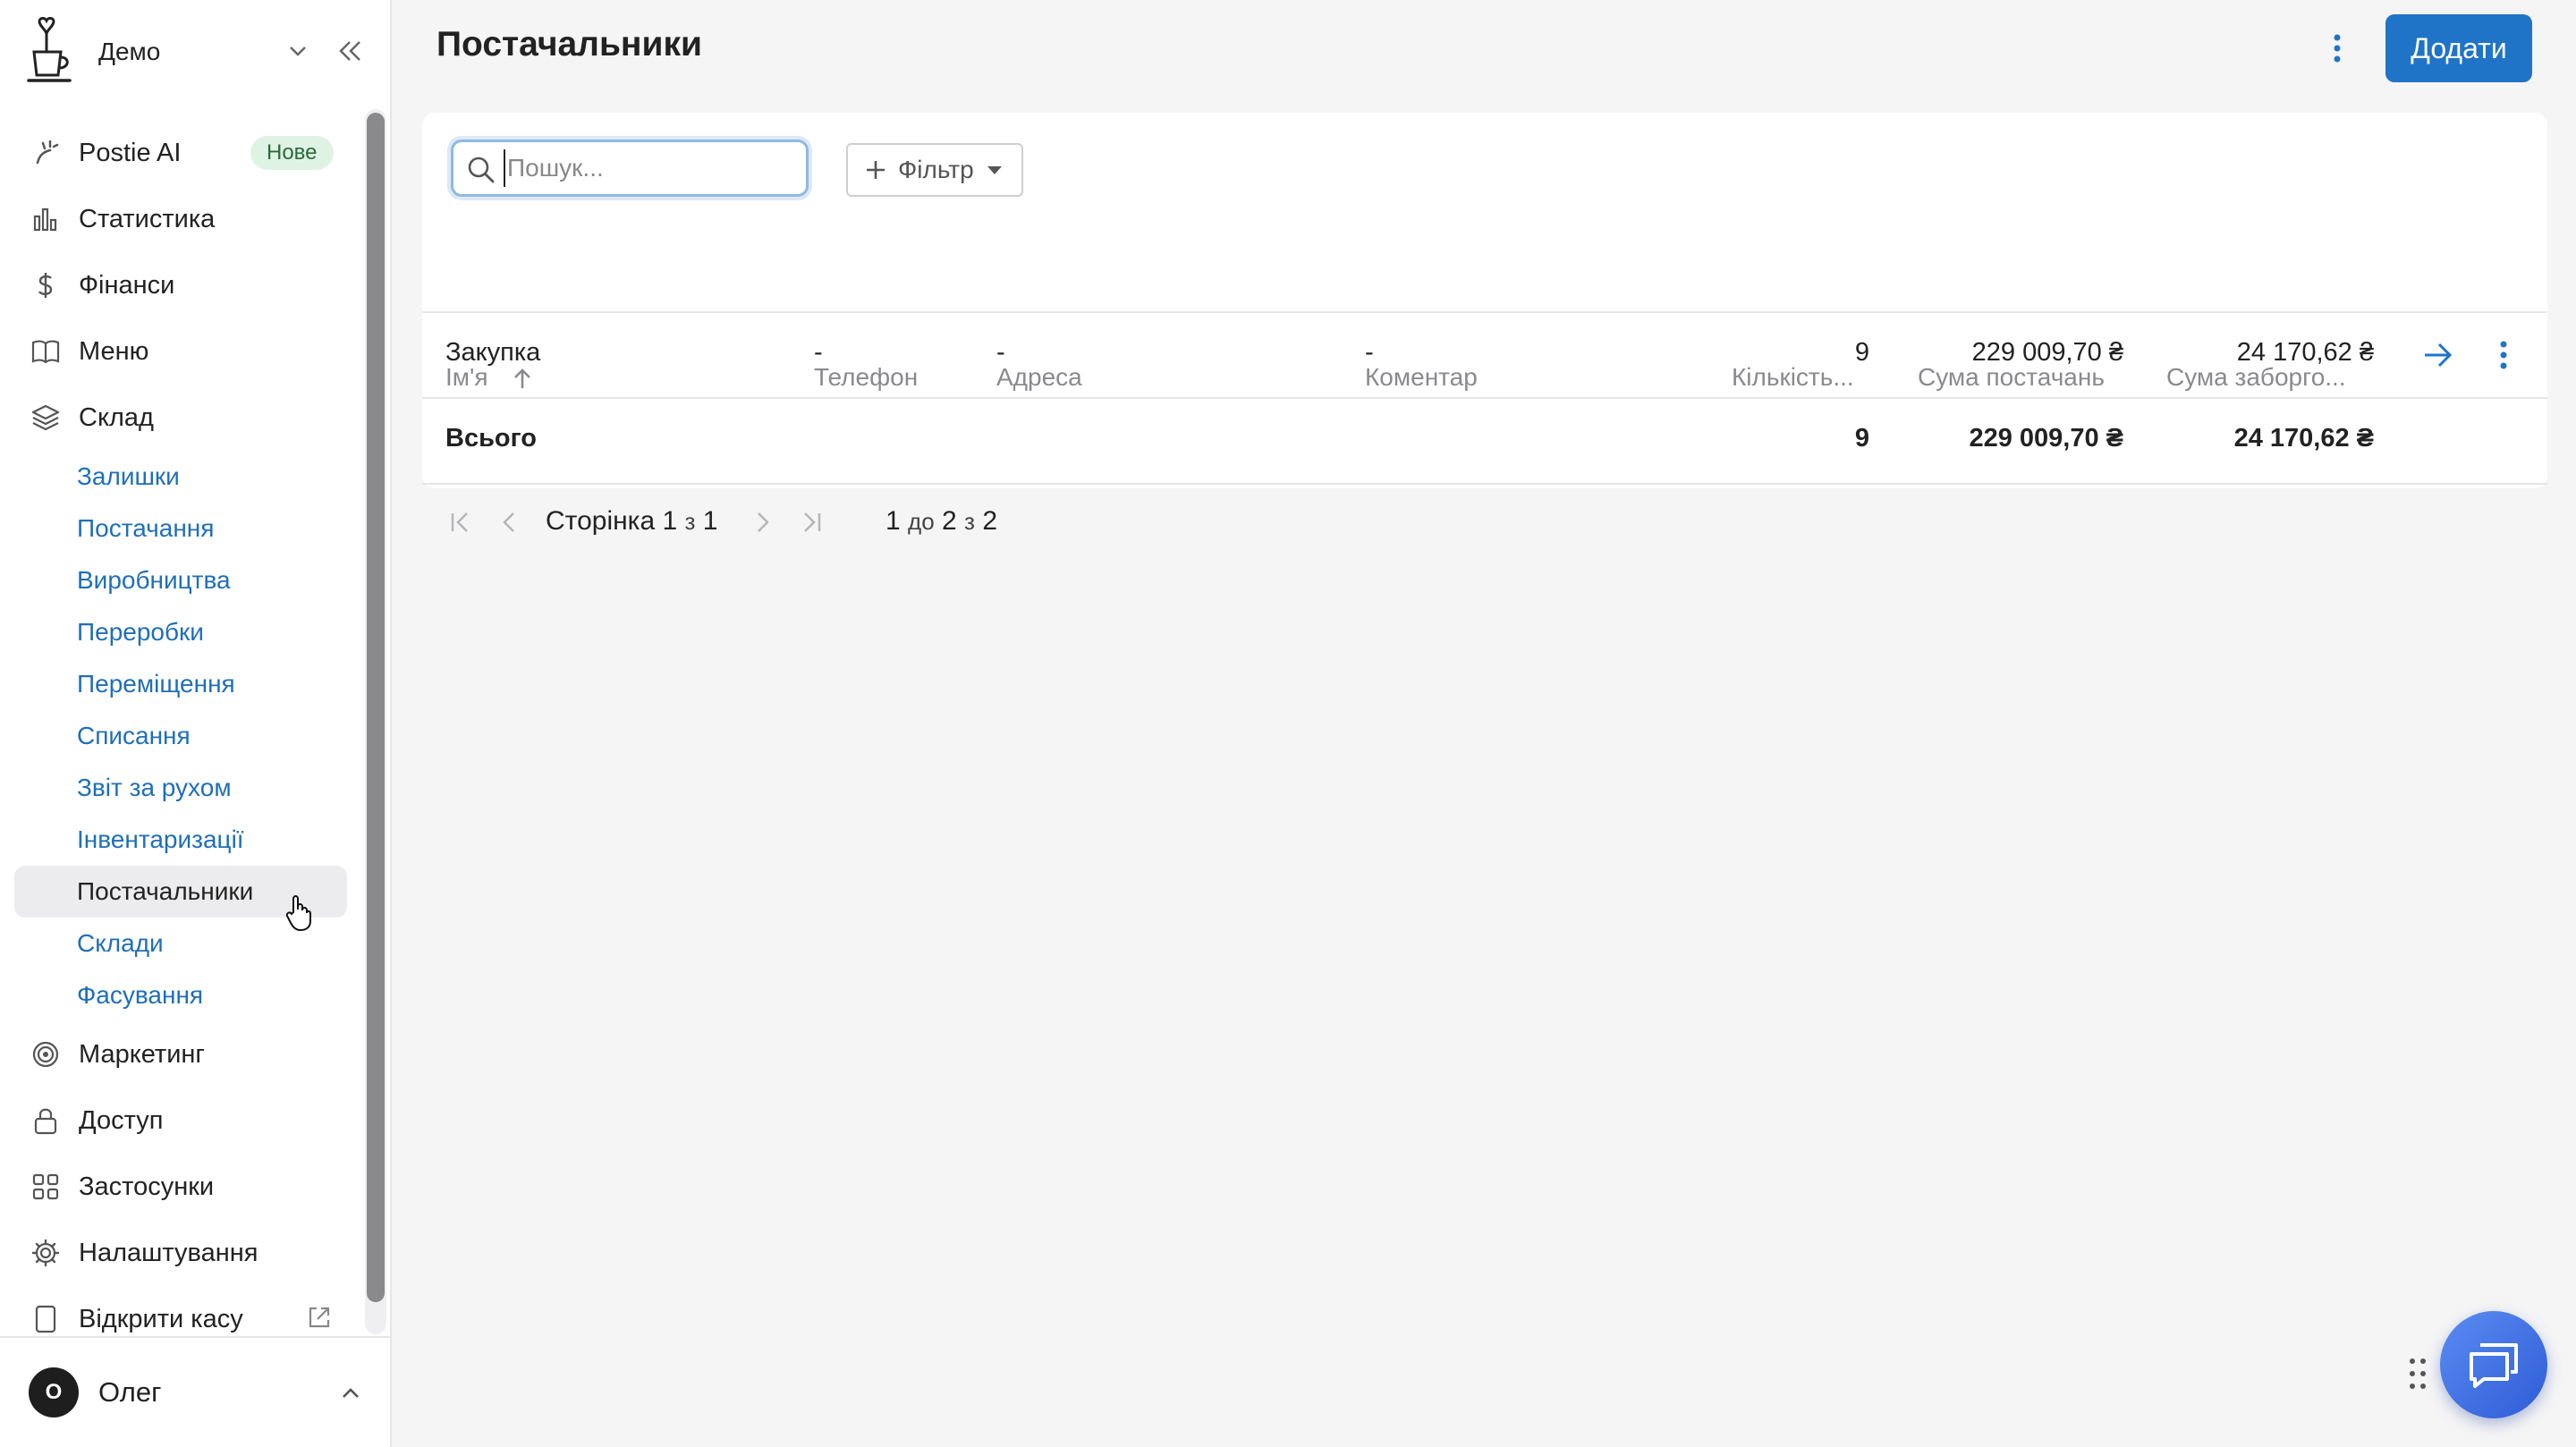 This screenshot has width=2576, height=1447. Describe the element at coordinates (196, 1391) in the screenshot. I see `user-menu: О Олег` at that location.